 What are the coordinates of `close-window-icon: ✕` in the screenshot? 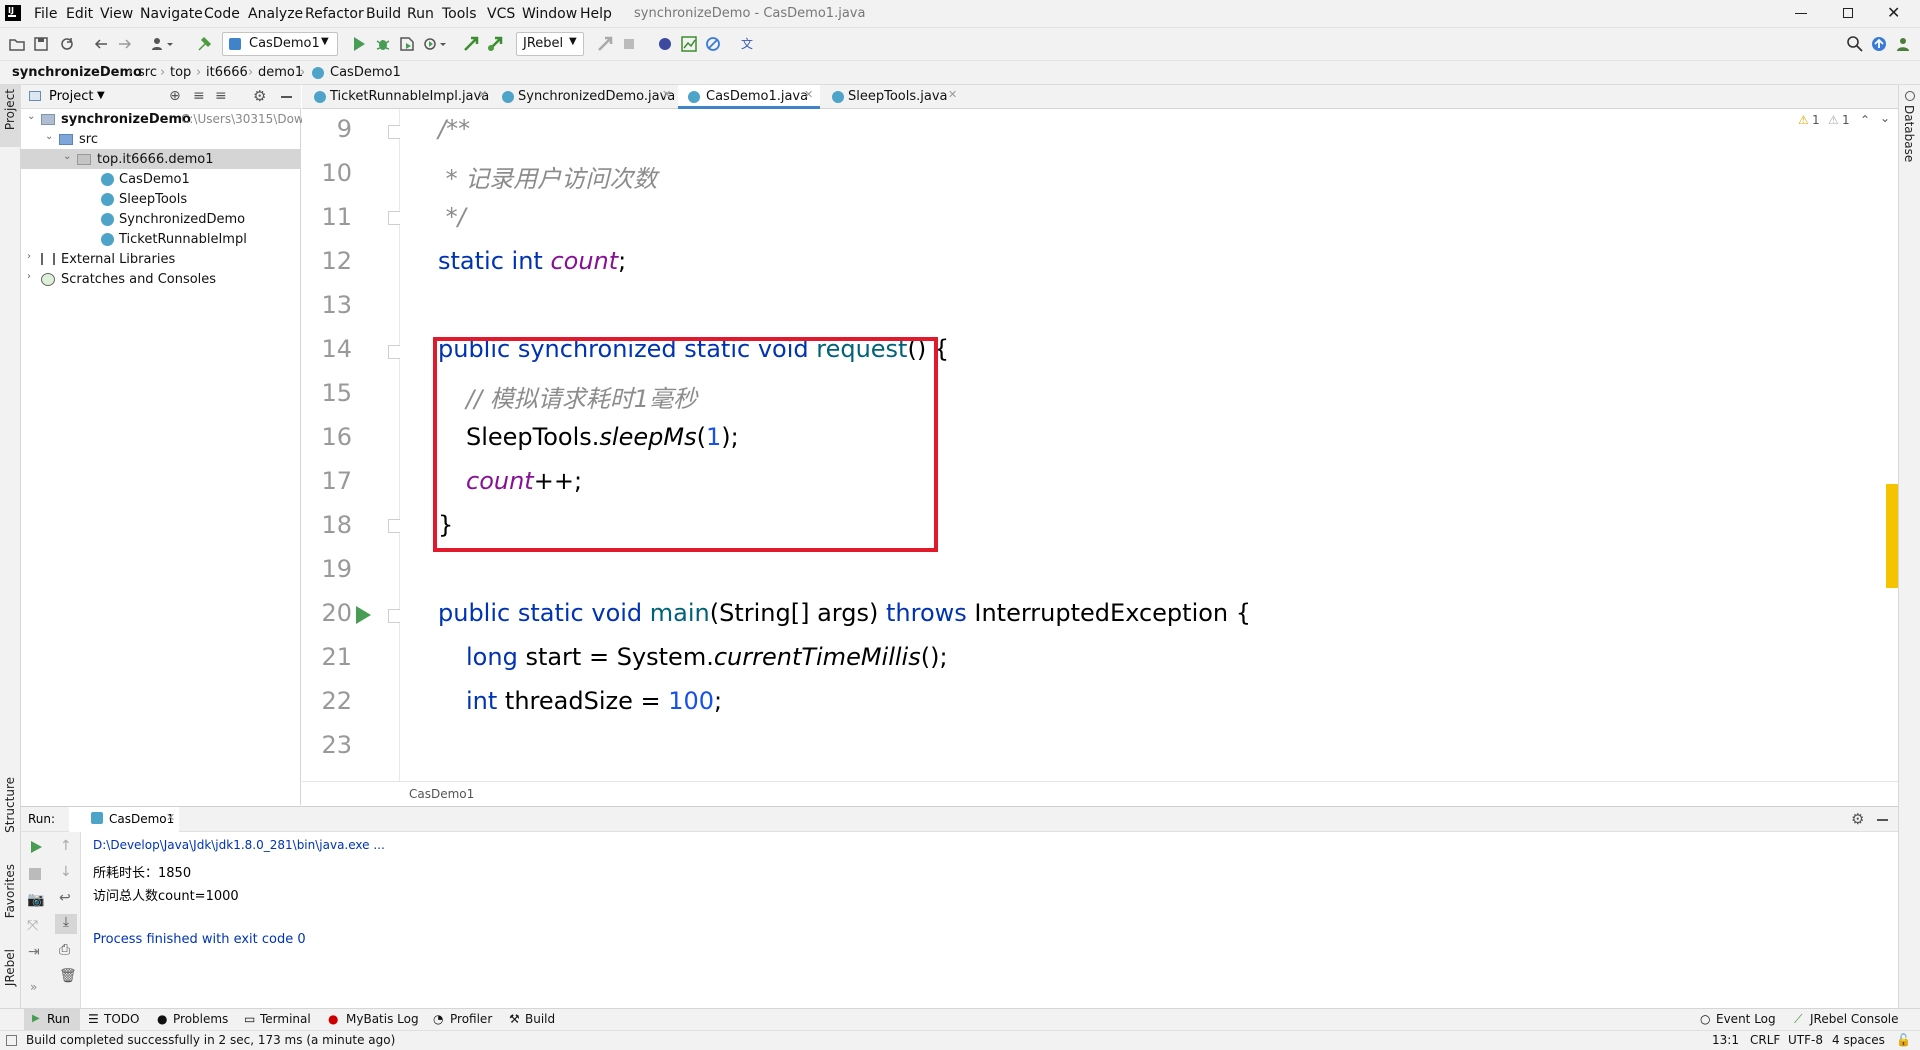 It's located at (1893, 12).